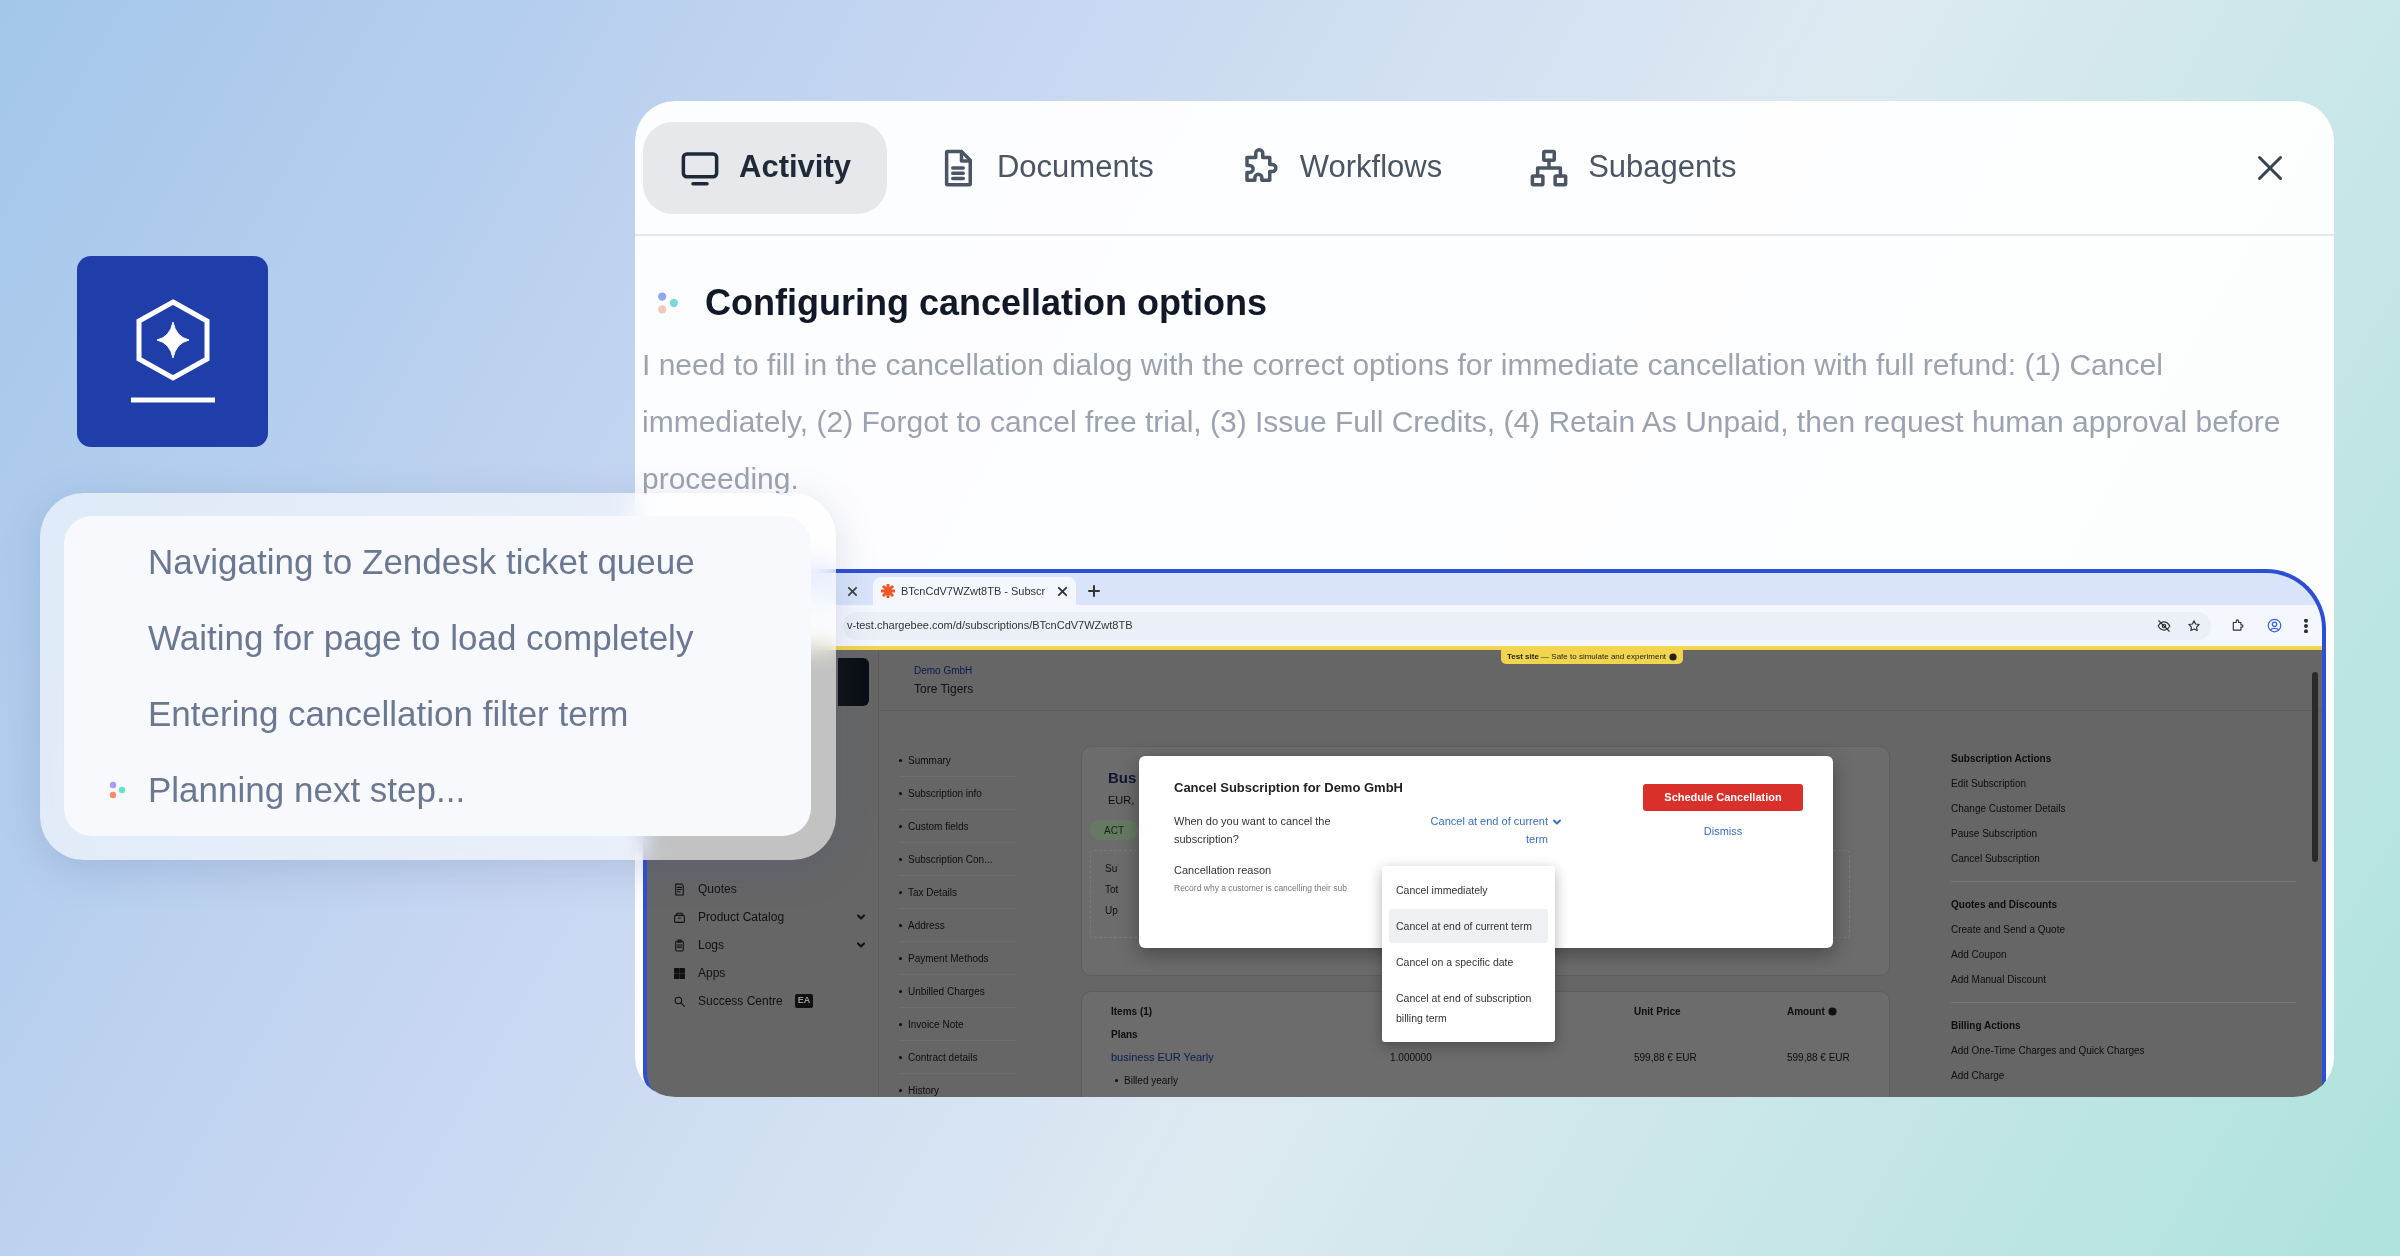 The height and width of the screenshot is (1256, 2400). Describe the element at coordinates (1658, 1012) in the screenshot. I see `column-header: Unit Price` at that location.